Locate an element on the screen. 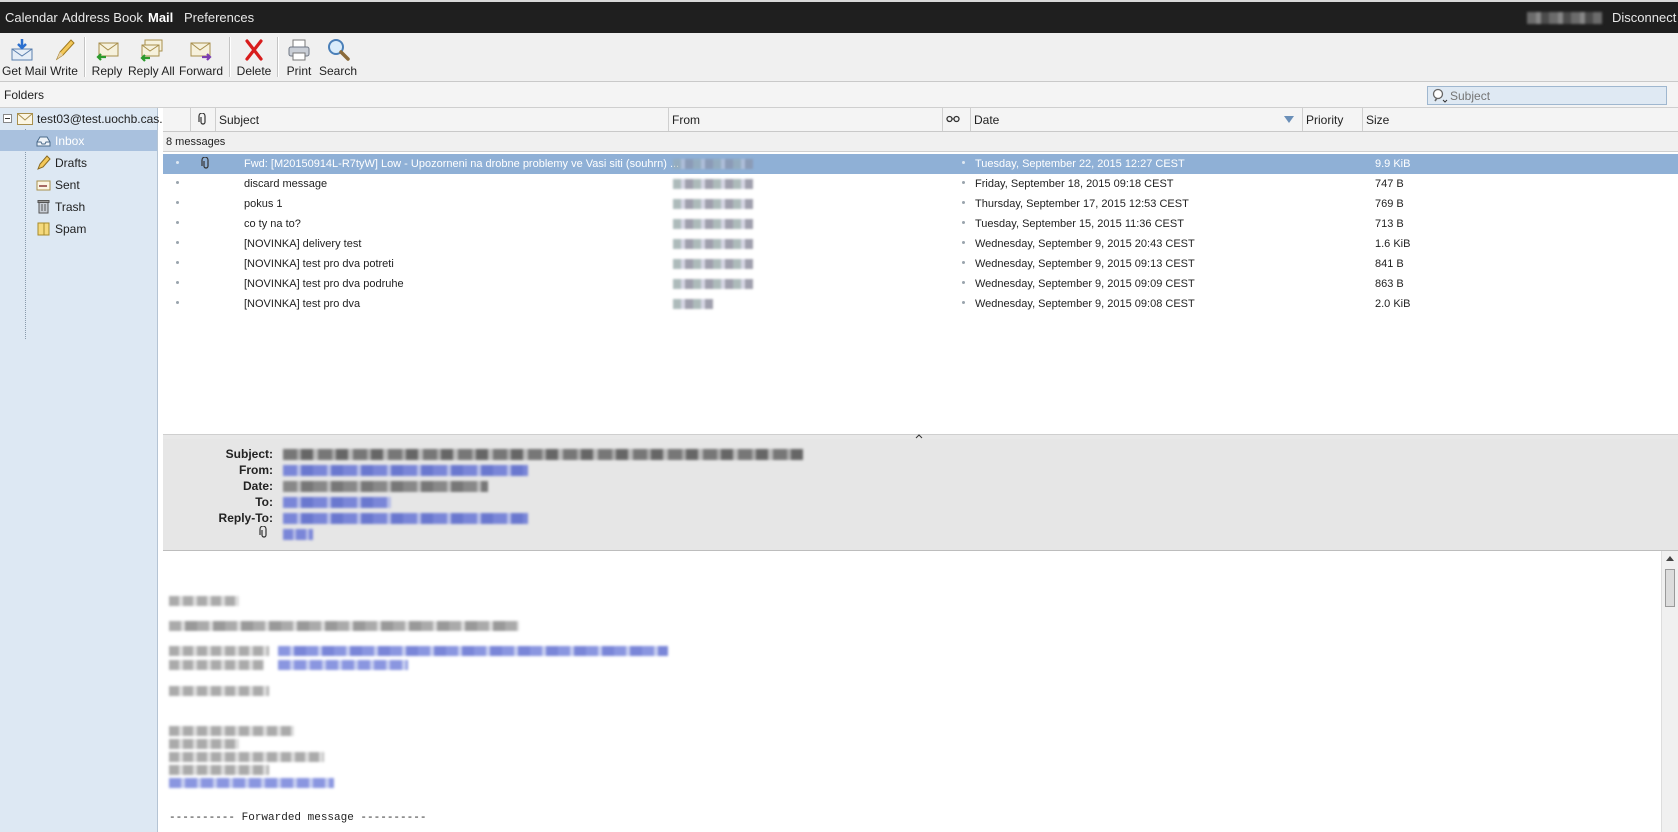  get-mail-label: Get Mail is located at coordinates (24, 71).